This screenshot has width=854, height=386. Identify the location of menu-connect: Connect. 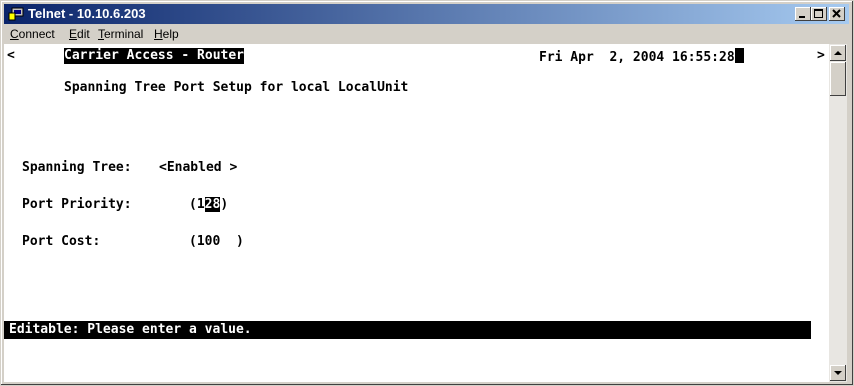
(32, 34).